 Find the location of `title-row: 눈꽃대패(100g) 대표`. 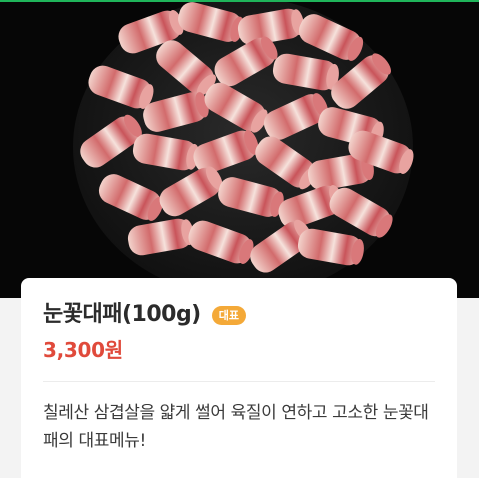

title-row: 눈꽃대패(100g) 대표 is located at coordinates (144, 315).